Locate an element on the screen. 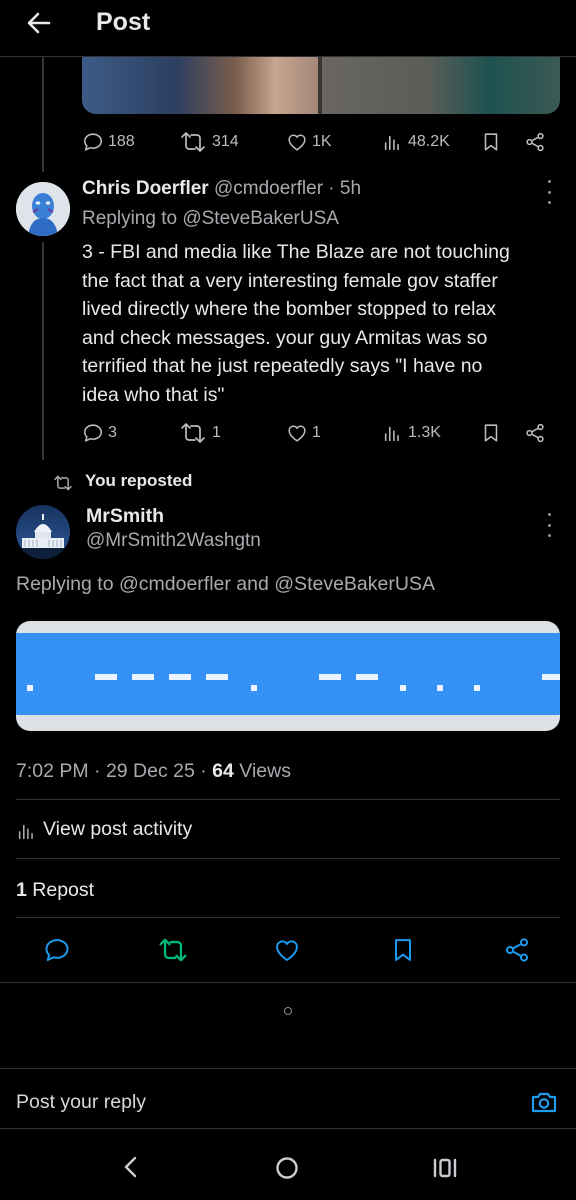  back-arrow-icon is located at coordinates (39, 23).